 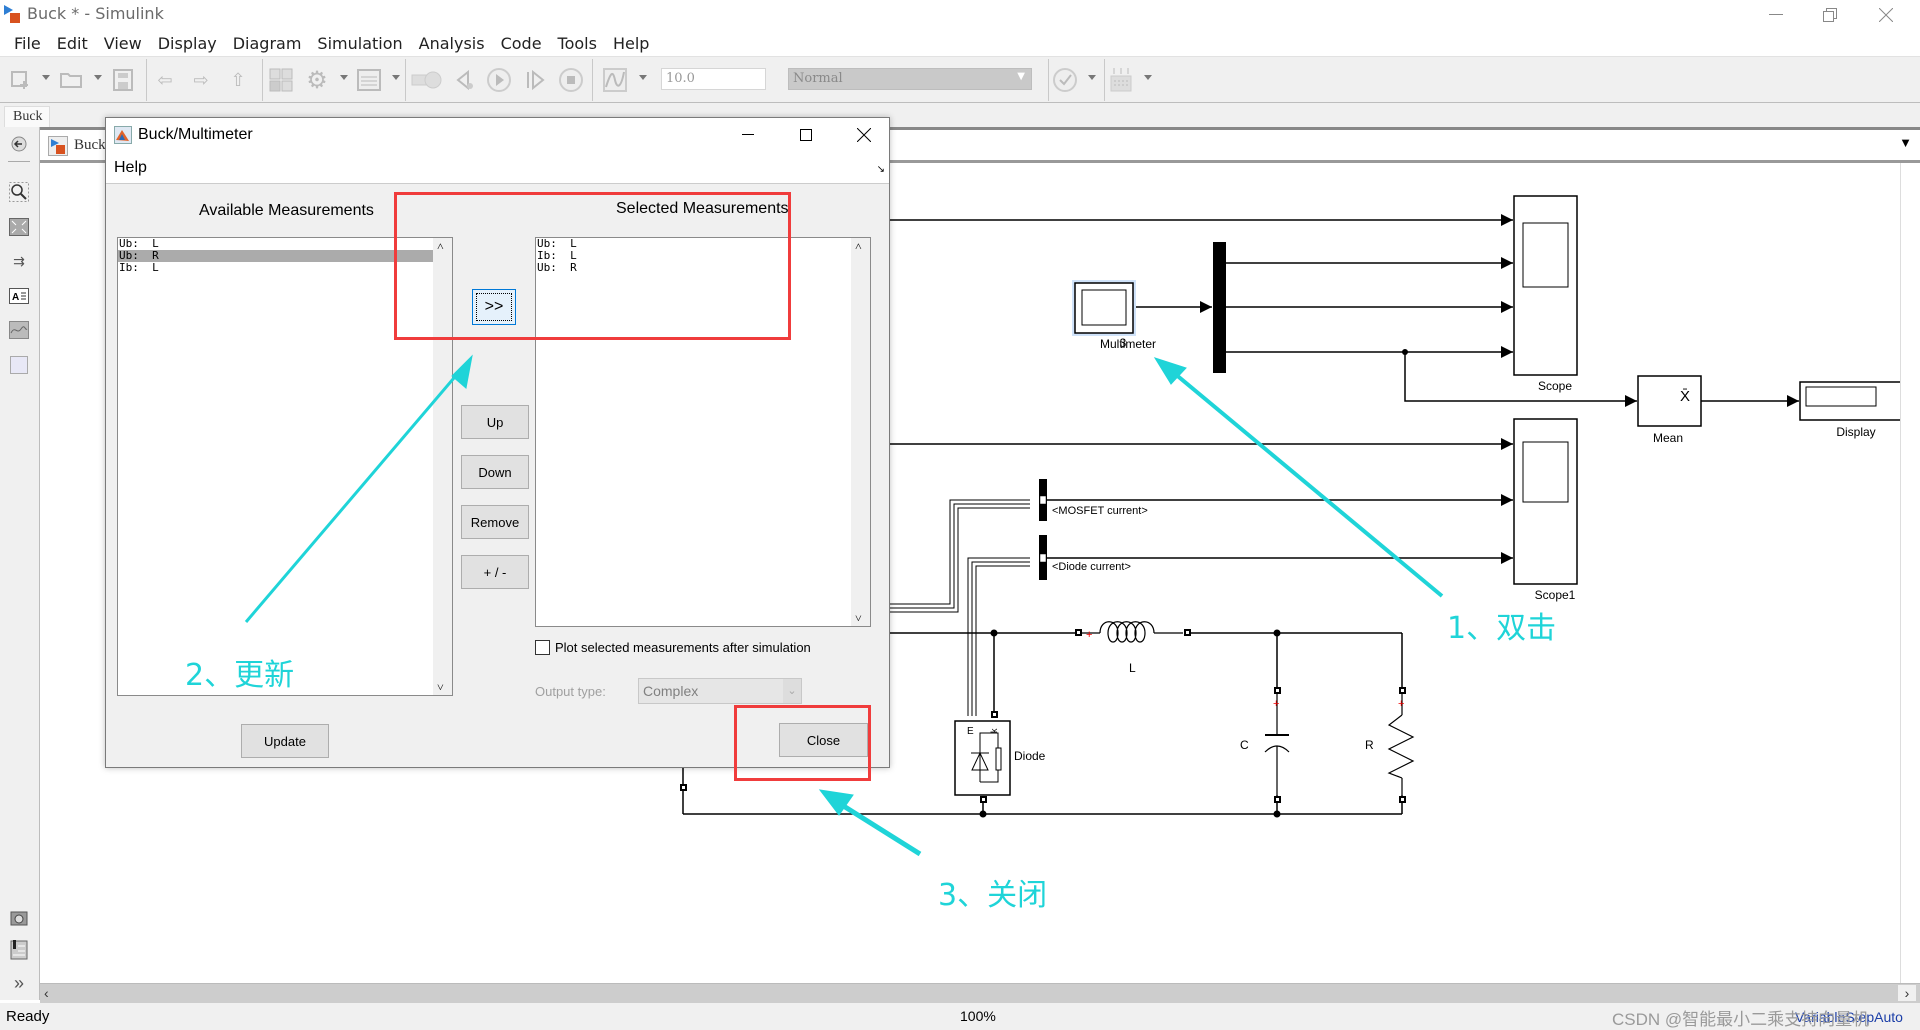 What do you see at coordinates (1369, 745) in the screenshot?
I see `resistor-label: R` at bounding box center [1369, 745].